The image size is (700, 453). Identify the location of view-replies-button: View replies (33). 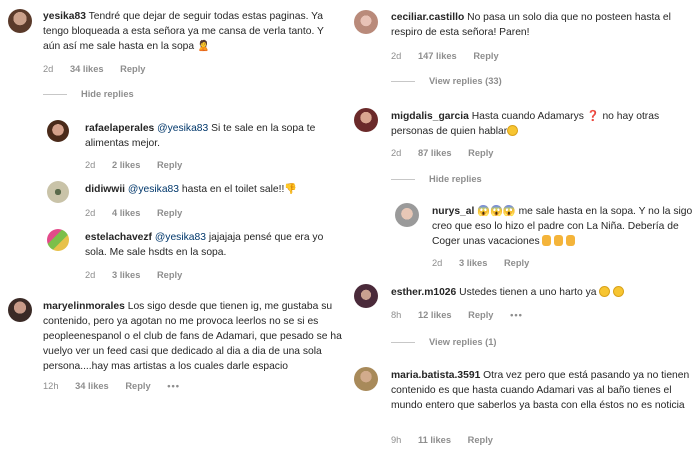
(446, 81).